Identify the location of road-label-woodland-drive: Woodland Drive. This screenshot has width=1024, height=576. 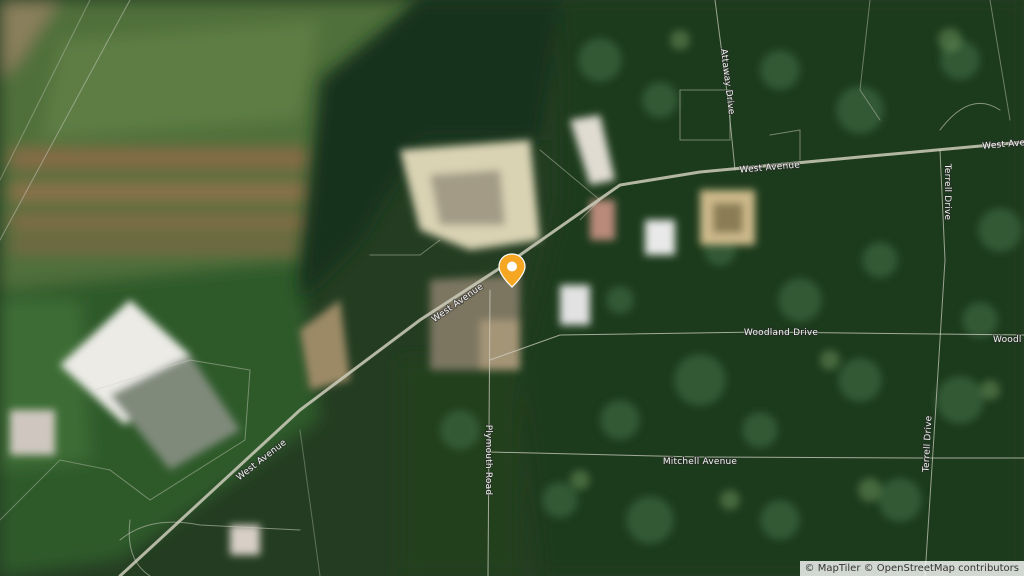
(781, 333).